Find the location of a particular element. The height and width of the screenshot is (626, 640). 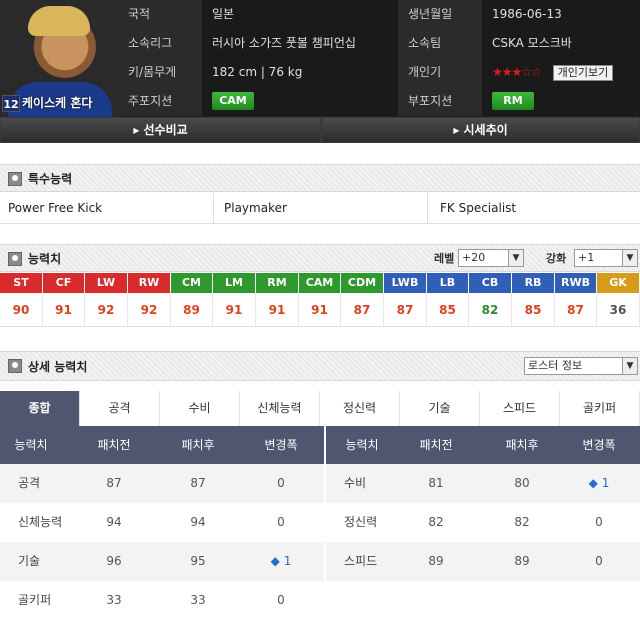

level-label: 레벨 is located at coordinates (444, 258).